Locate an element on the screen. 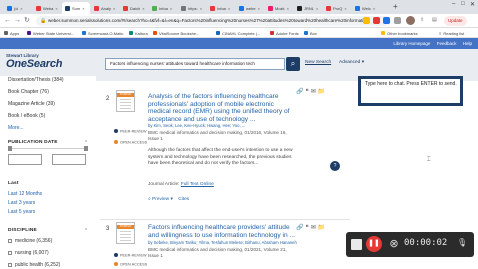 The width and height of the screenshot is (478, 269). close-window-icon: ✕ is located at coordinates (472, 4).